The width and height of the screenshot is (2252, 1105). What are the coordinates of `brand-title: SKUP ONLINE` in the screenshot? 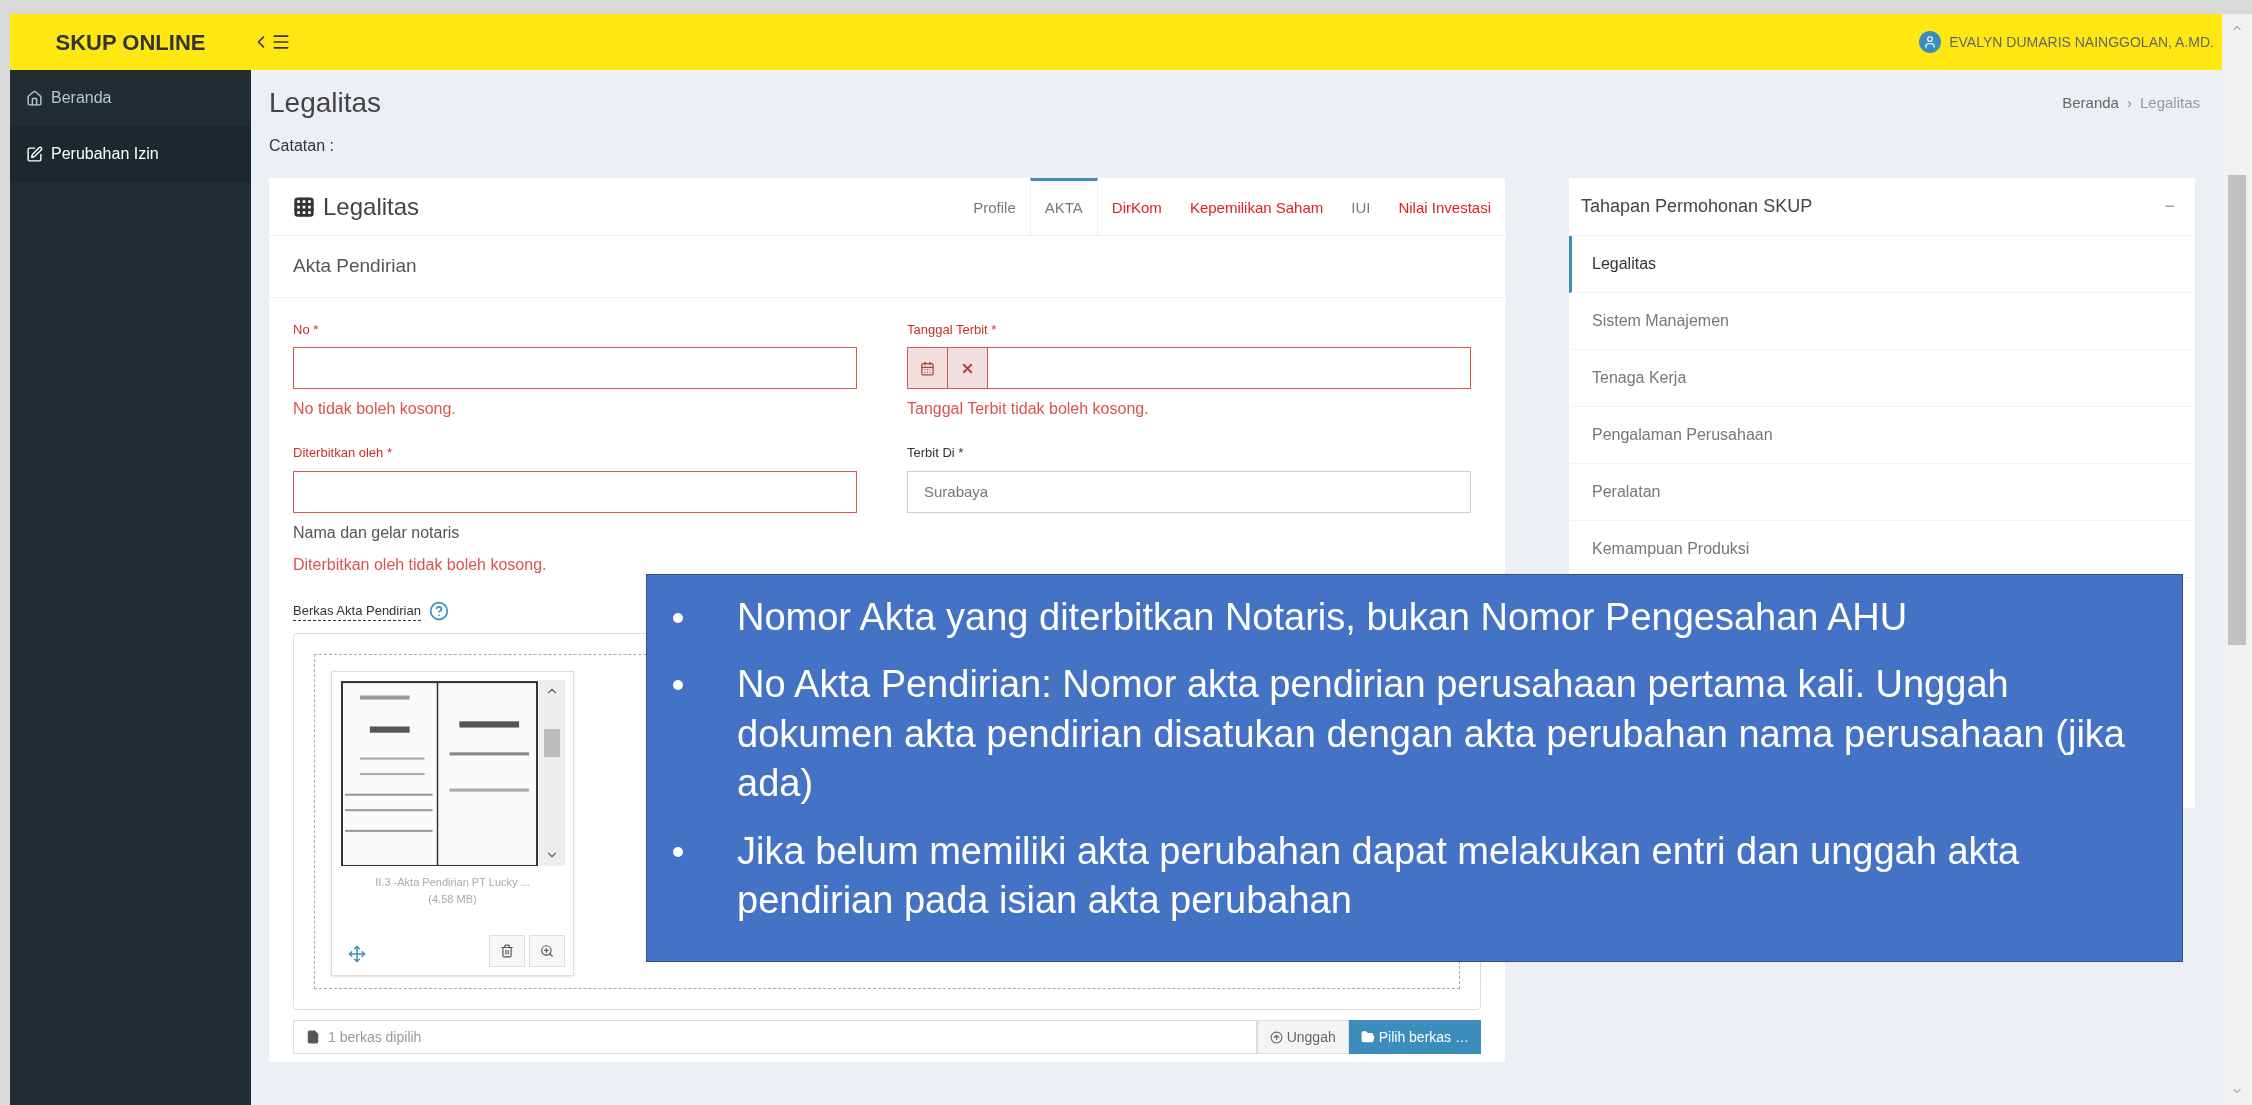 It's located at (130, 42).